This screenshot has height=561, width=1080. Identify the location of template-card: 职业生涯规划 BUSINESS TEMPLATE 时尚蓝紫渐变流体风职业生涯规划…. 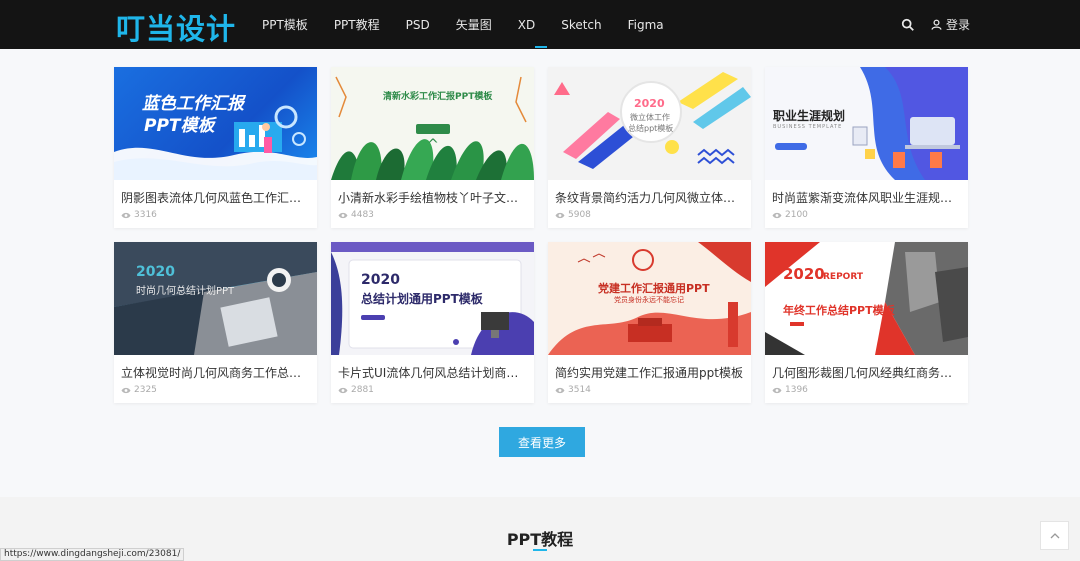
(866, 147).